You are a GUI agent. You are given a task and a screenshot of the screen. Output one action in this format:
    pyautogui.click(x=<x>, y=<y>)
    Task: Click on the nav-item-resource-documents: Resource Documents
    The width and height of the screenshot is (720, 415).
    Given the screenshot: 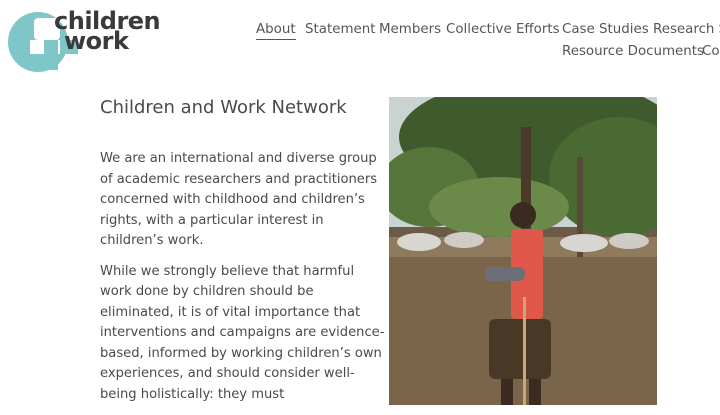 What is the action you would take?
    pyautogui.click(x=633, y=51)
    